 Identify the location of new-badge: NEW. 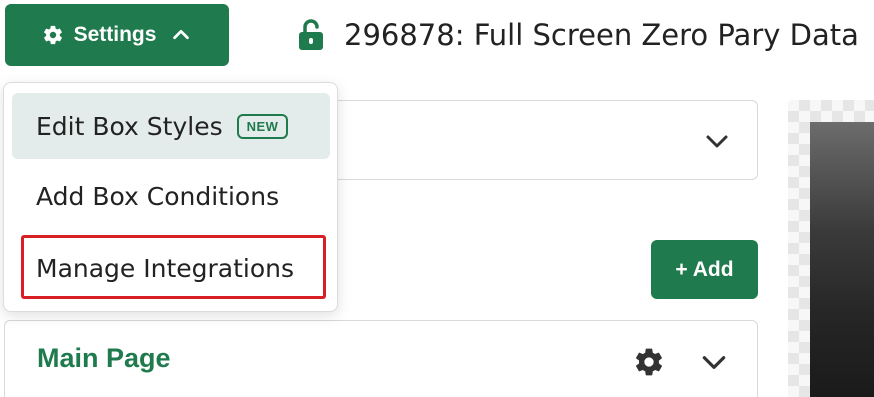
(262, 126).